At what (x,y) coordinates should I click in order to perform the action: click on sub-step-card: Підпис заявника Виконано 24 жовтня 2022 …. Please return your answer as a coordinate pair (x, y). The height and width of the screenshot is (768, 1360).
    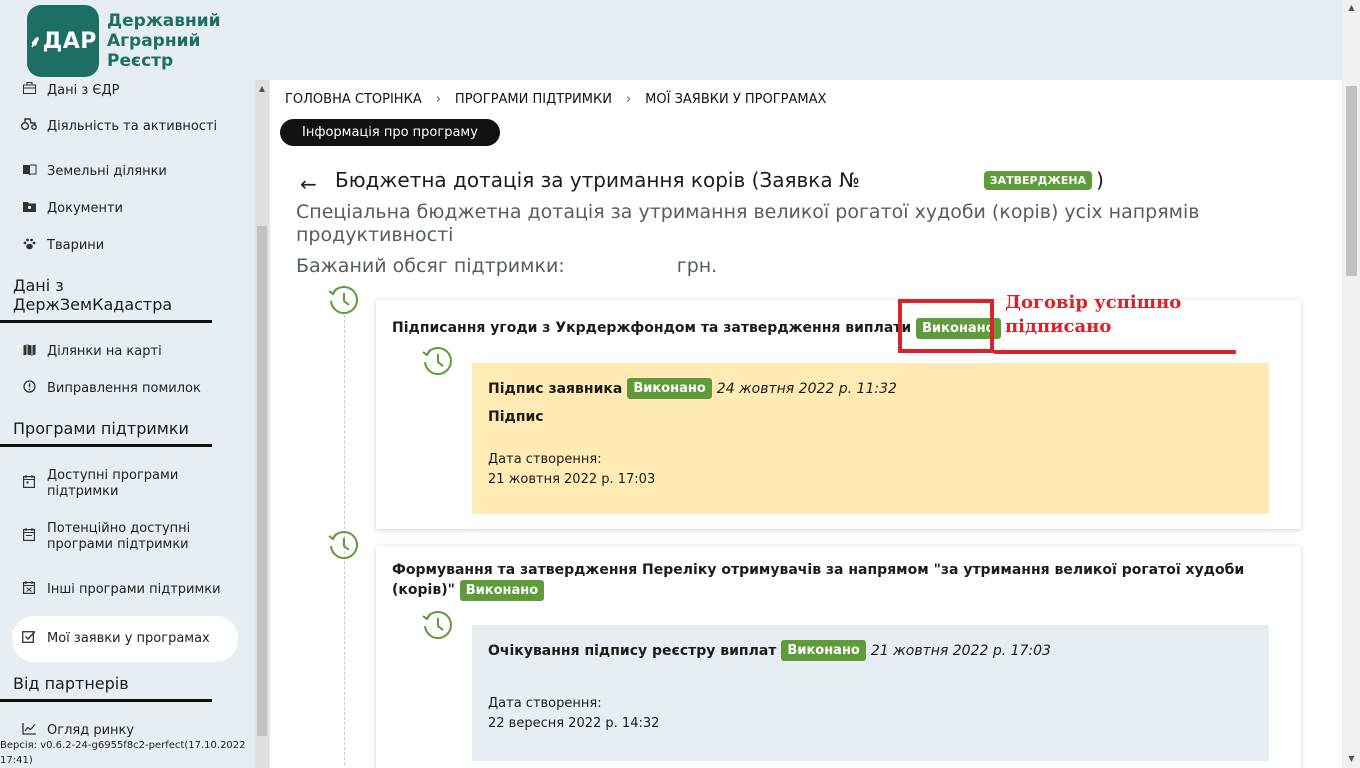
    Looking at the image, I should click on (870, 438).